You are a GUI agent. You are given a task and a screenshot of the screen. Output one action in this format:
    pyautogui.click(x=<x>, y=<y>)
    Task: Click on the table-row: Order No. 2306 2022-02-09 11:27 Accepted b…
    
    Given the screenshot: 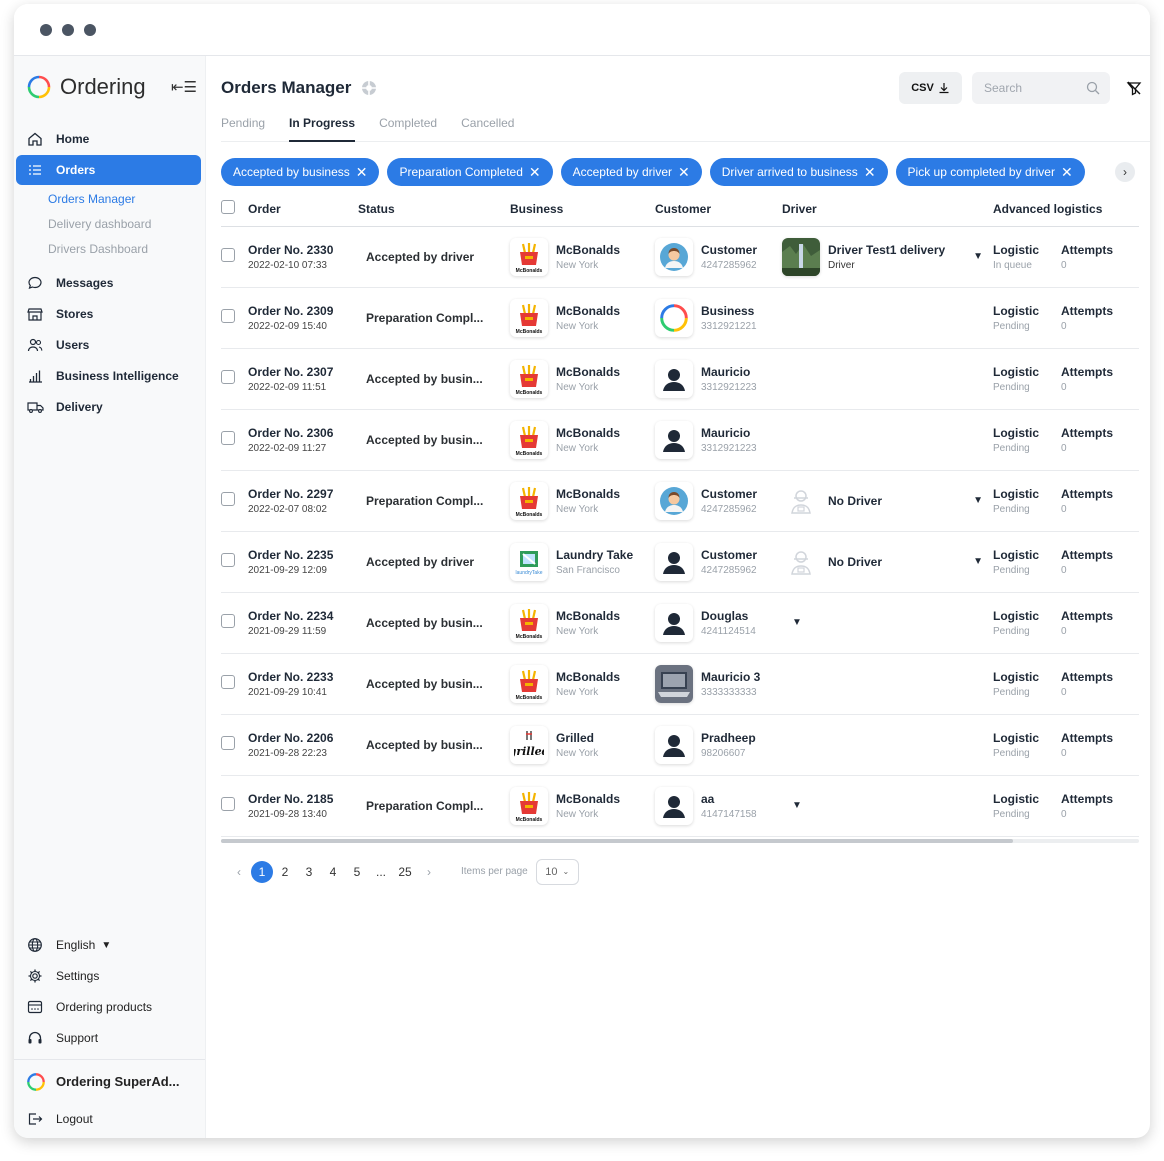 What is the action you would take?
    pyautogui.click(x=680, y=440)
    